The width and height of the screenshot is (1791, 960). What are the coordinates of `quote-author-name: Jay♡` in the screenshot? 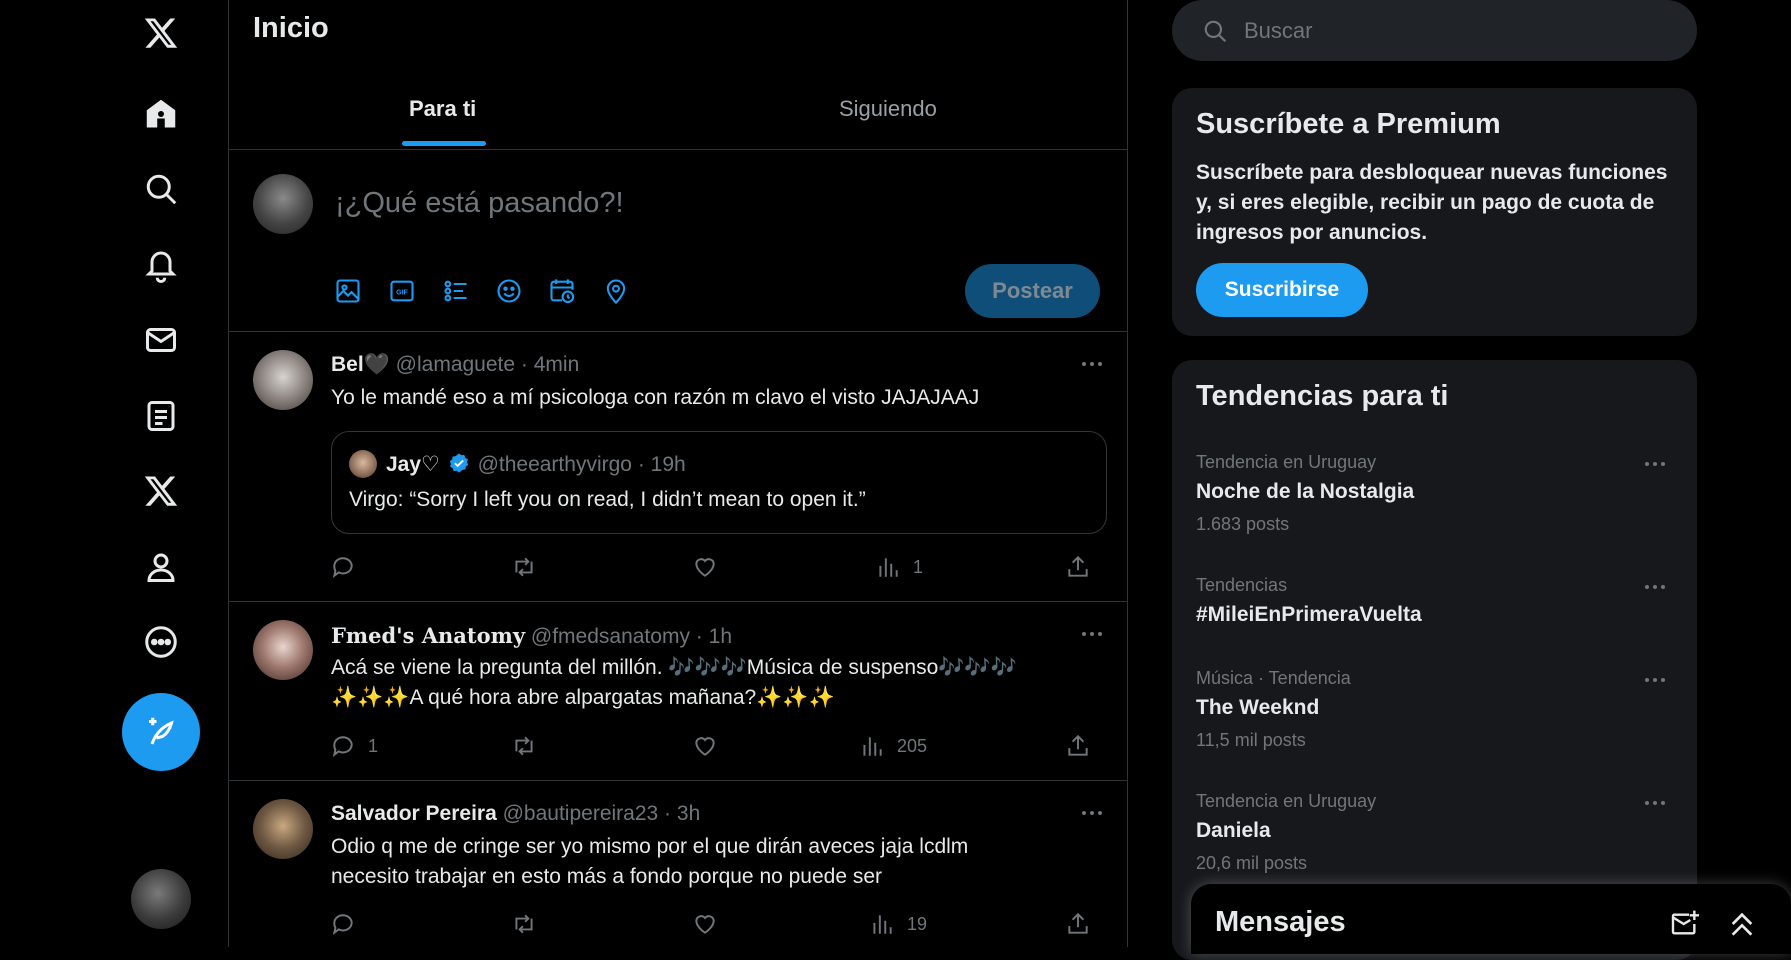 It's located at (413, 464).